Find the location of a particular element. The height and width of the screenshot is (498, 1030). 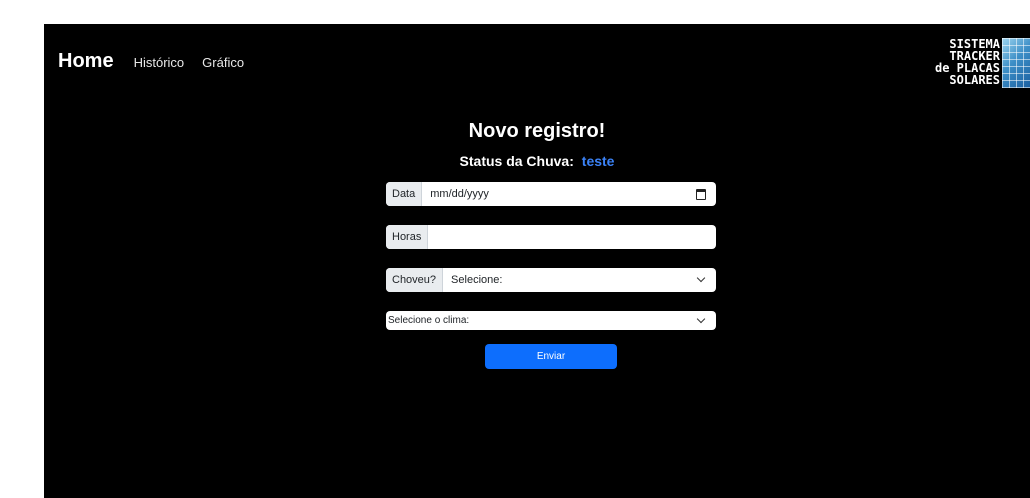

hours-input-group: Horas is located at coordinates (551, 237).